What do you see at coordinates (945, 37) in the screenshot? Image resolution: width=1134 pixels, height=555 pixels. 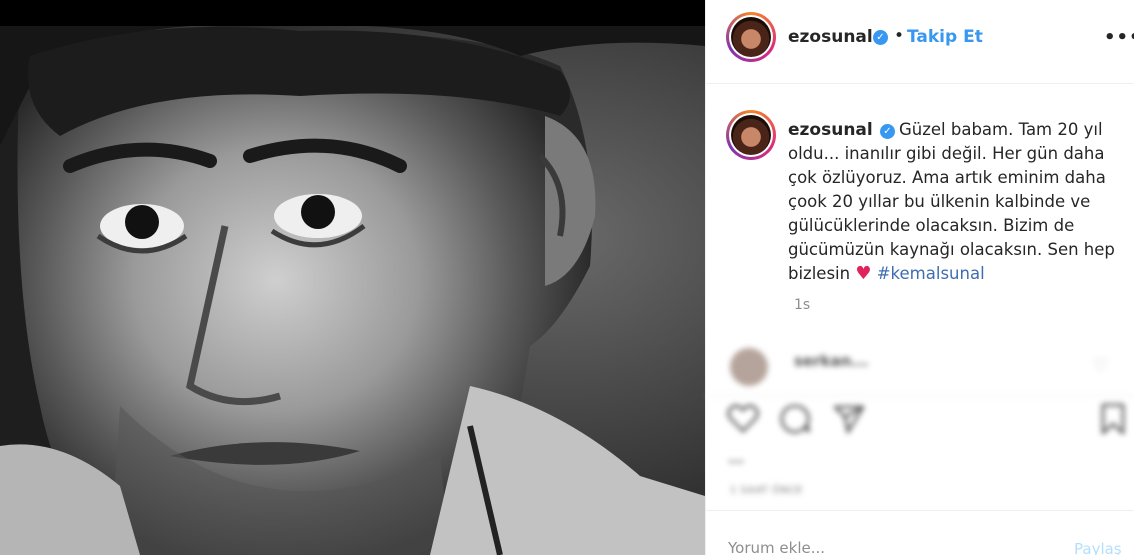 I see `follow-button: Takip Et` at bounding box center [945, 37].